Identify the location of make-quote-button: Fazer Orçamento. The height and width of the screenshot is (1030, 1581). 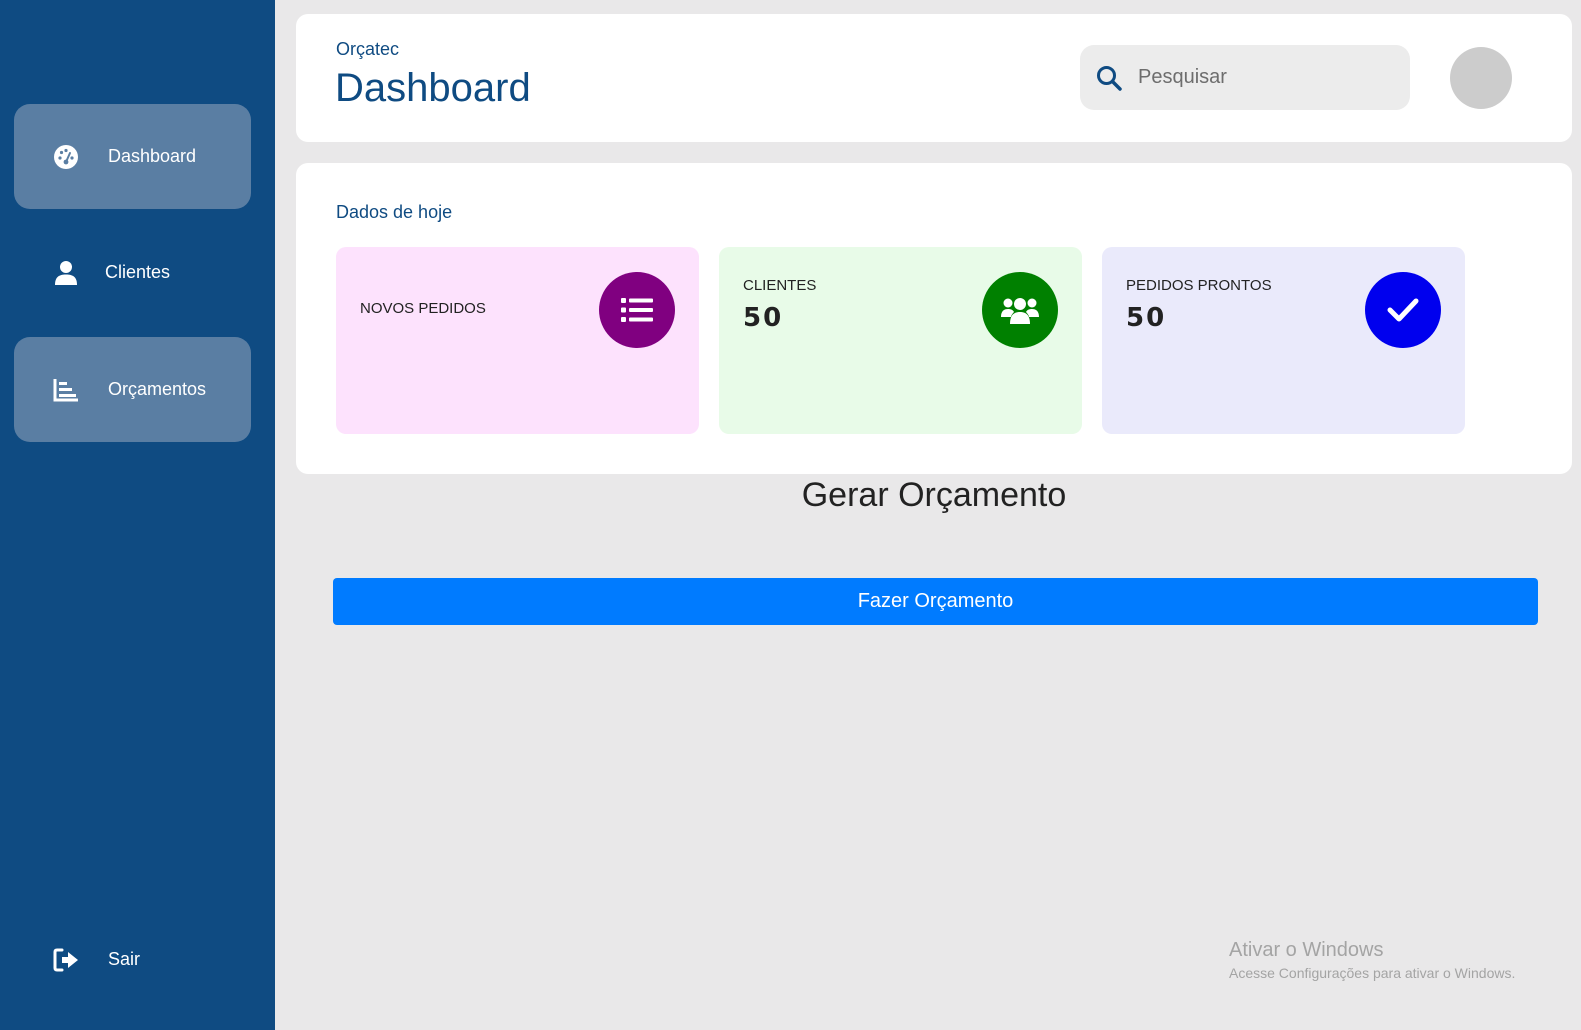
(935, 601).